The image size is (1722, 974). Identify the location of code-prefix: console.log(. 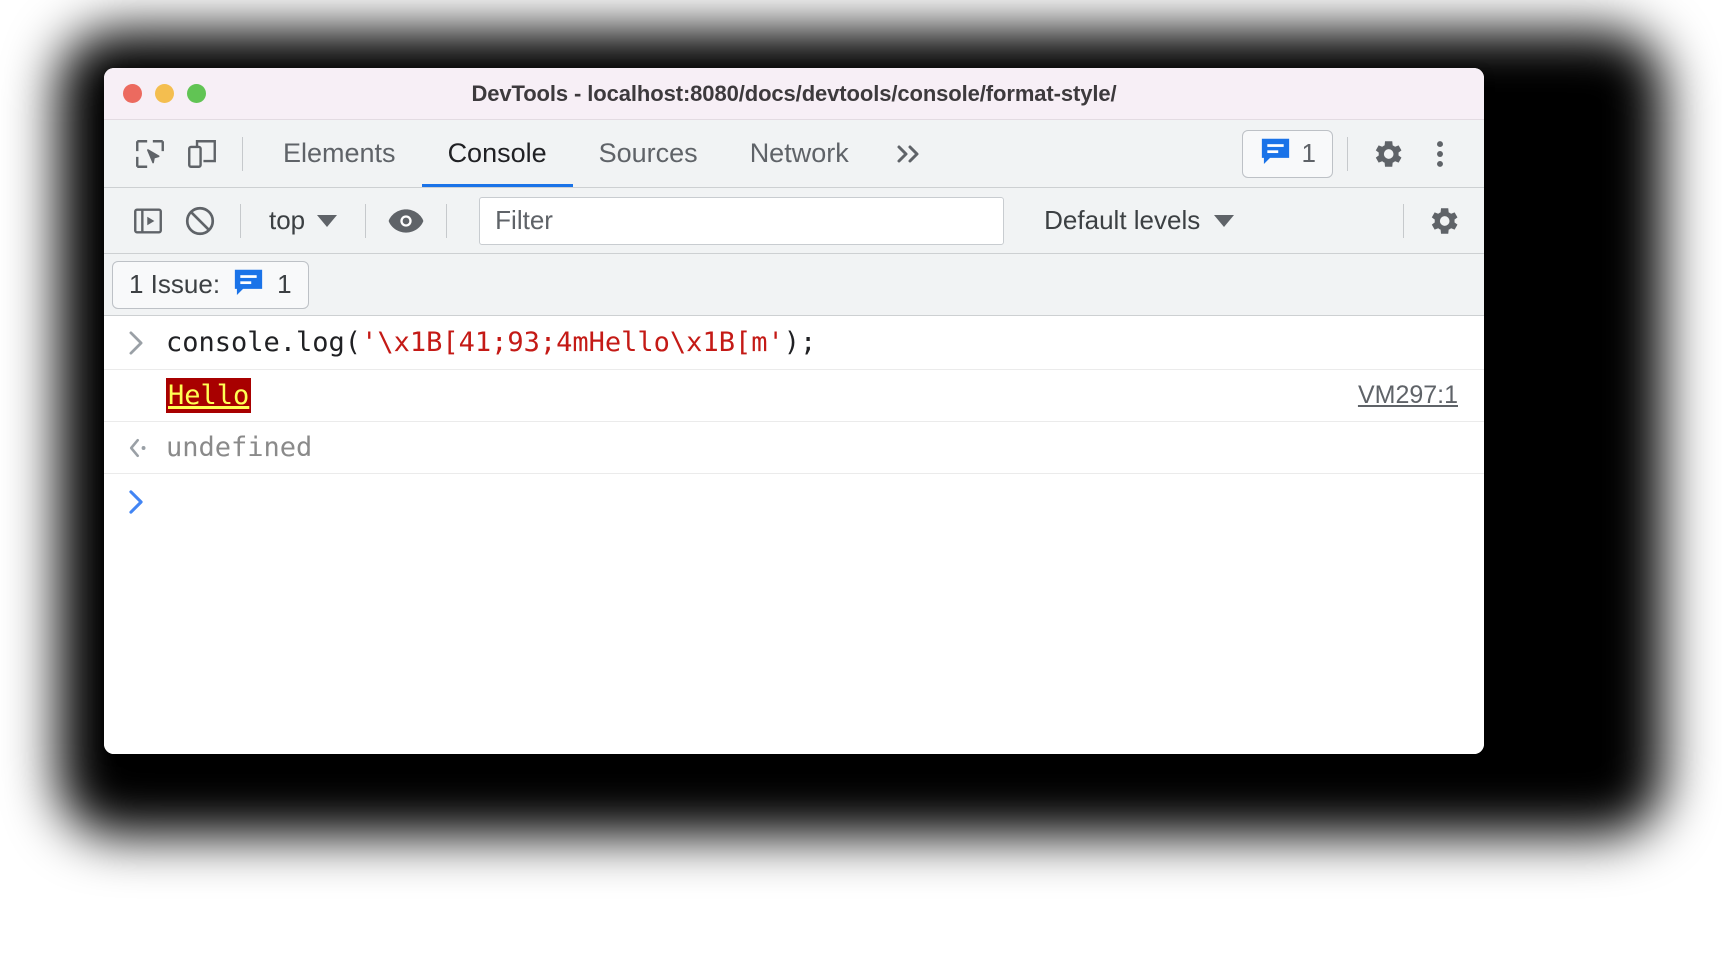
(264, 342).